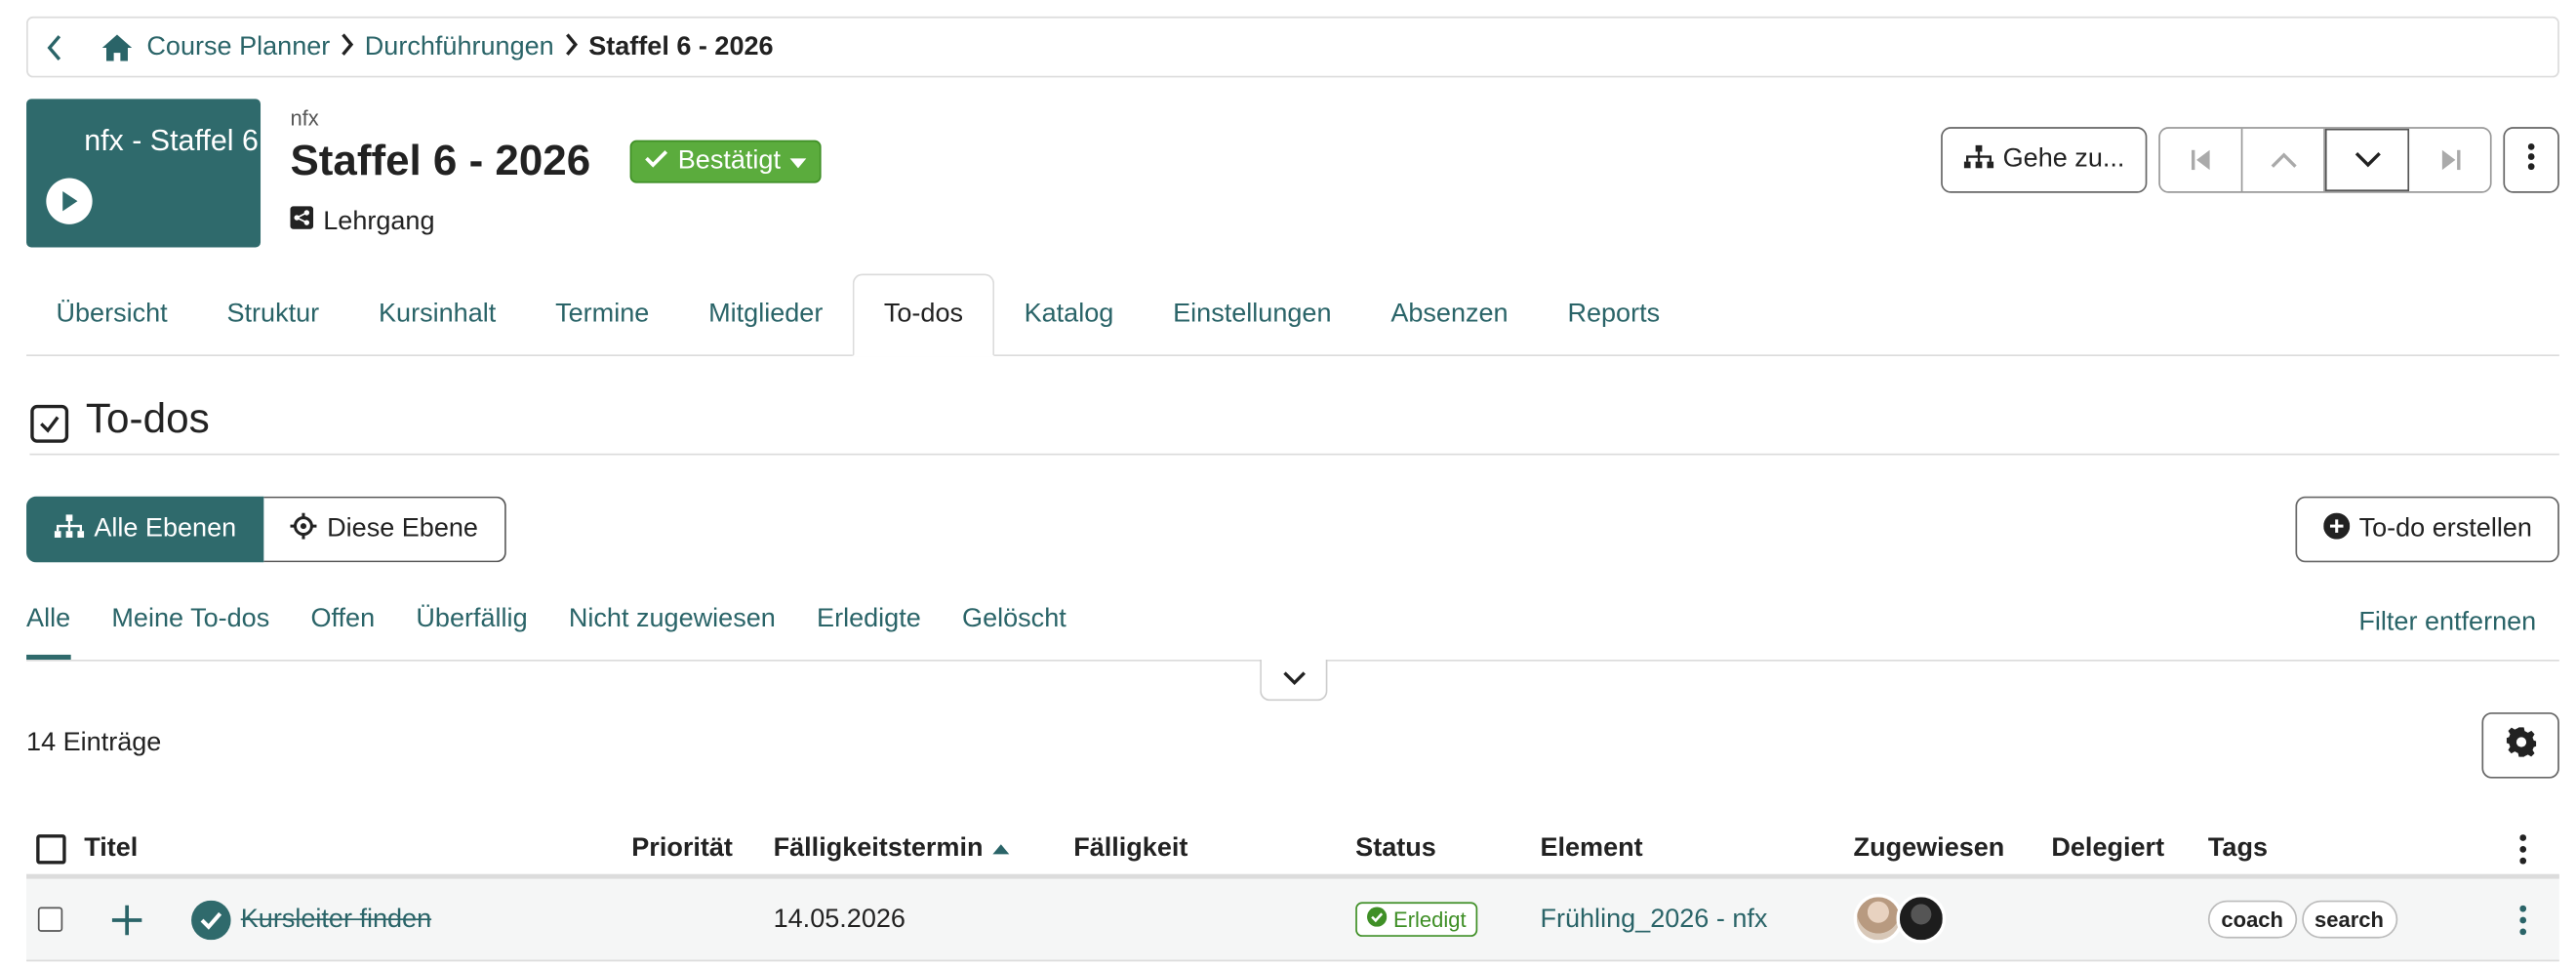  Describe the element at coordinates (839, 918) in the screenshot. I see `todo-due-date: 14.05.2026` at that location.